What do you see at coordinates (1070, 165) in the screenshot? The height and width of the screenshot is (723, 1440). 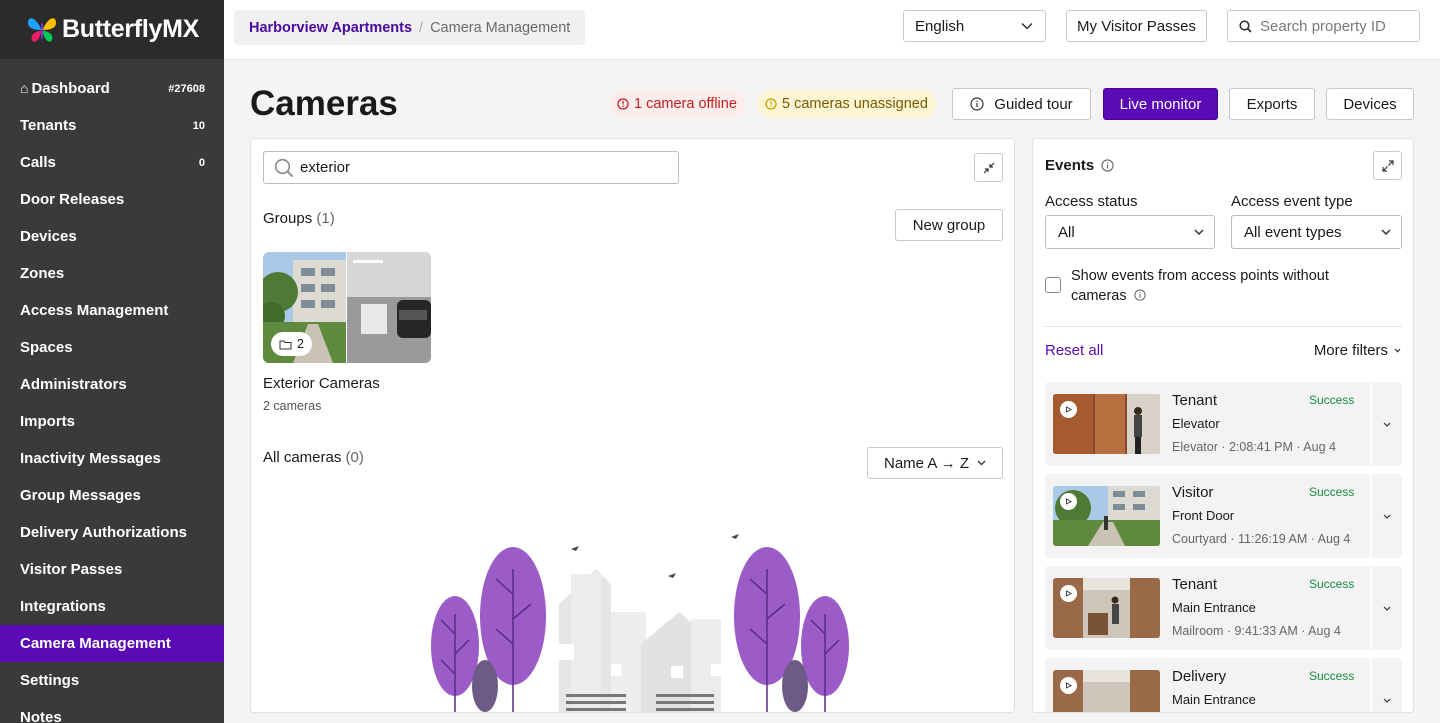 I see `events-title-text: Events` at bounding box center [1070, 165].